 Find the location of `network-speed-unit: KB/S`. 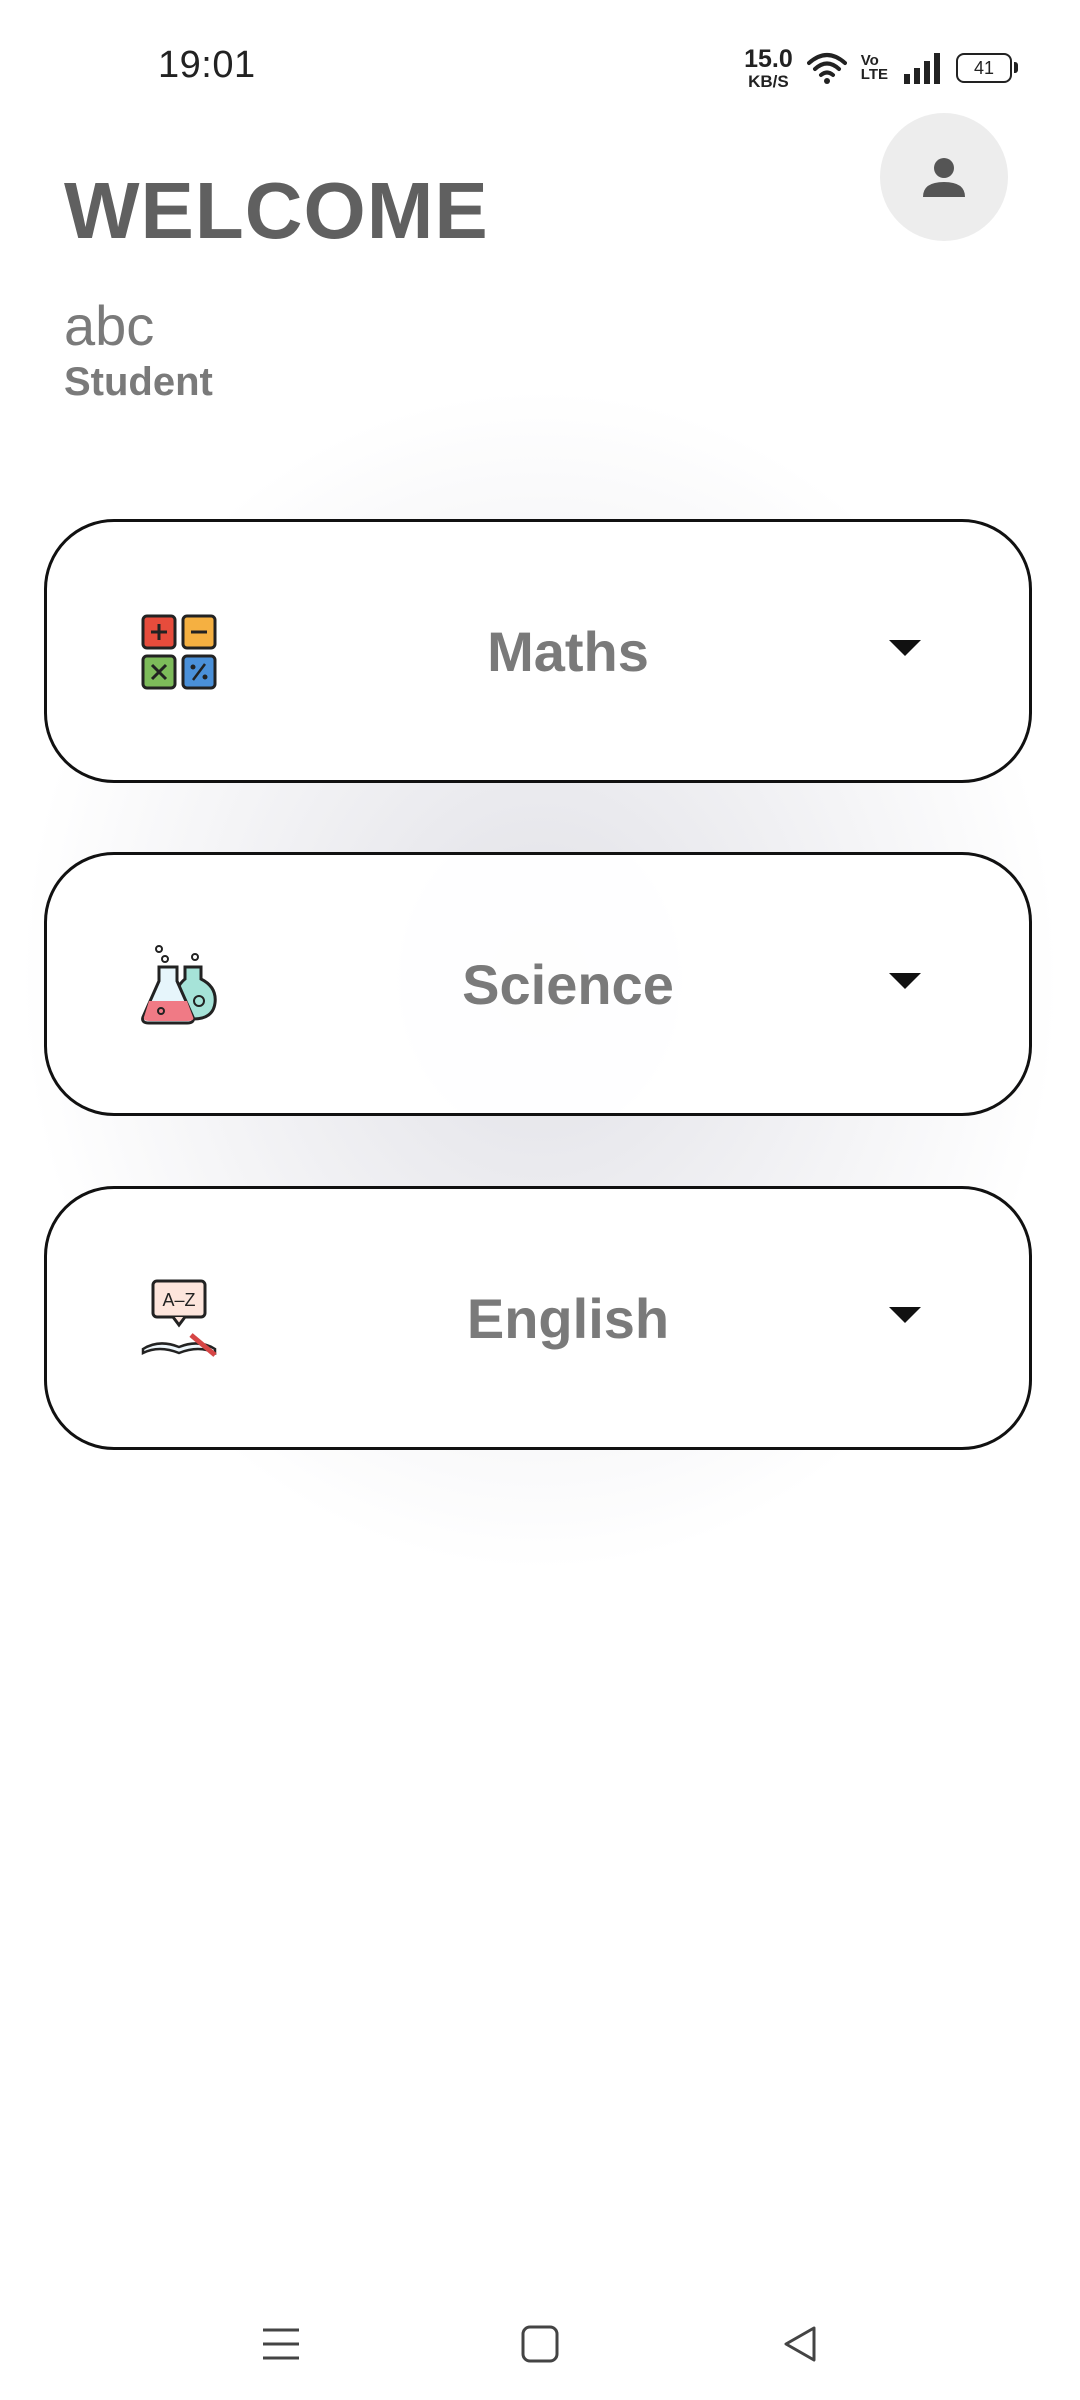

network-speed-unit: KB/S is located at coordinates (768, 81).